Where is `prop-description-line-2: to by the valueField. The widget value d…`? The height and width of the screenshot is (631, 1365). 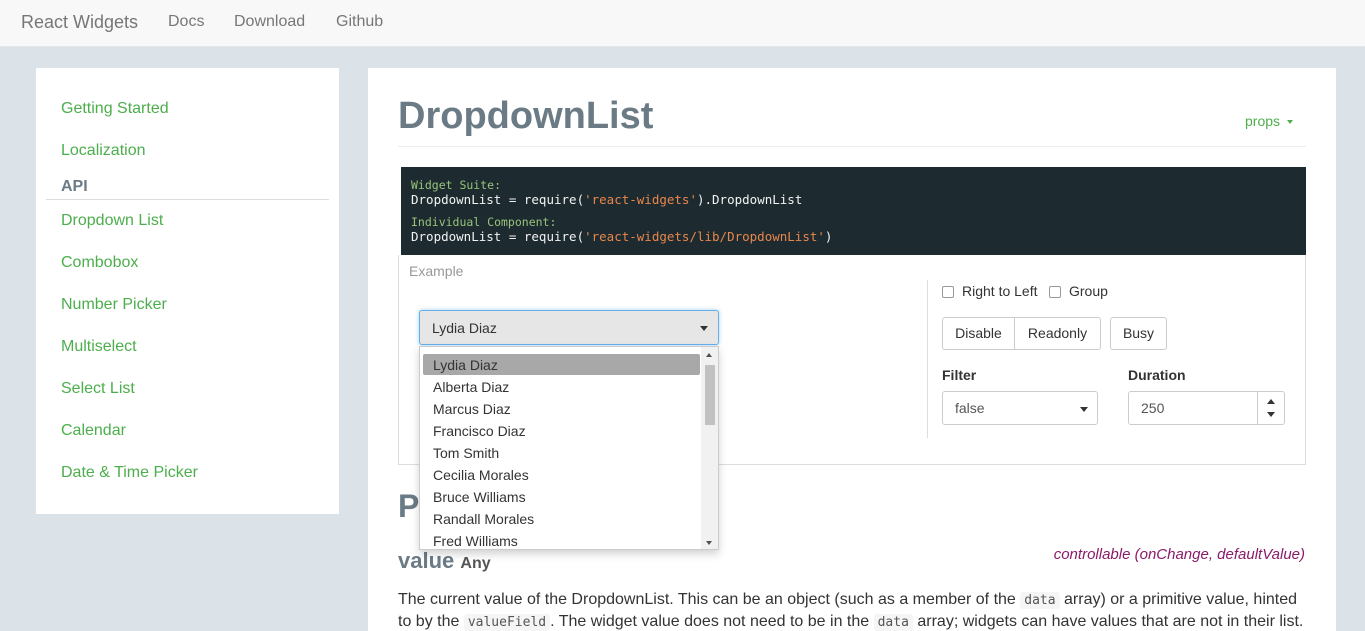 prop-description-line-2: to by the valueField. The widget value d… is located at coordinates (851, 622).